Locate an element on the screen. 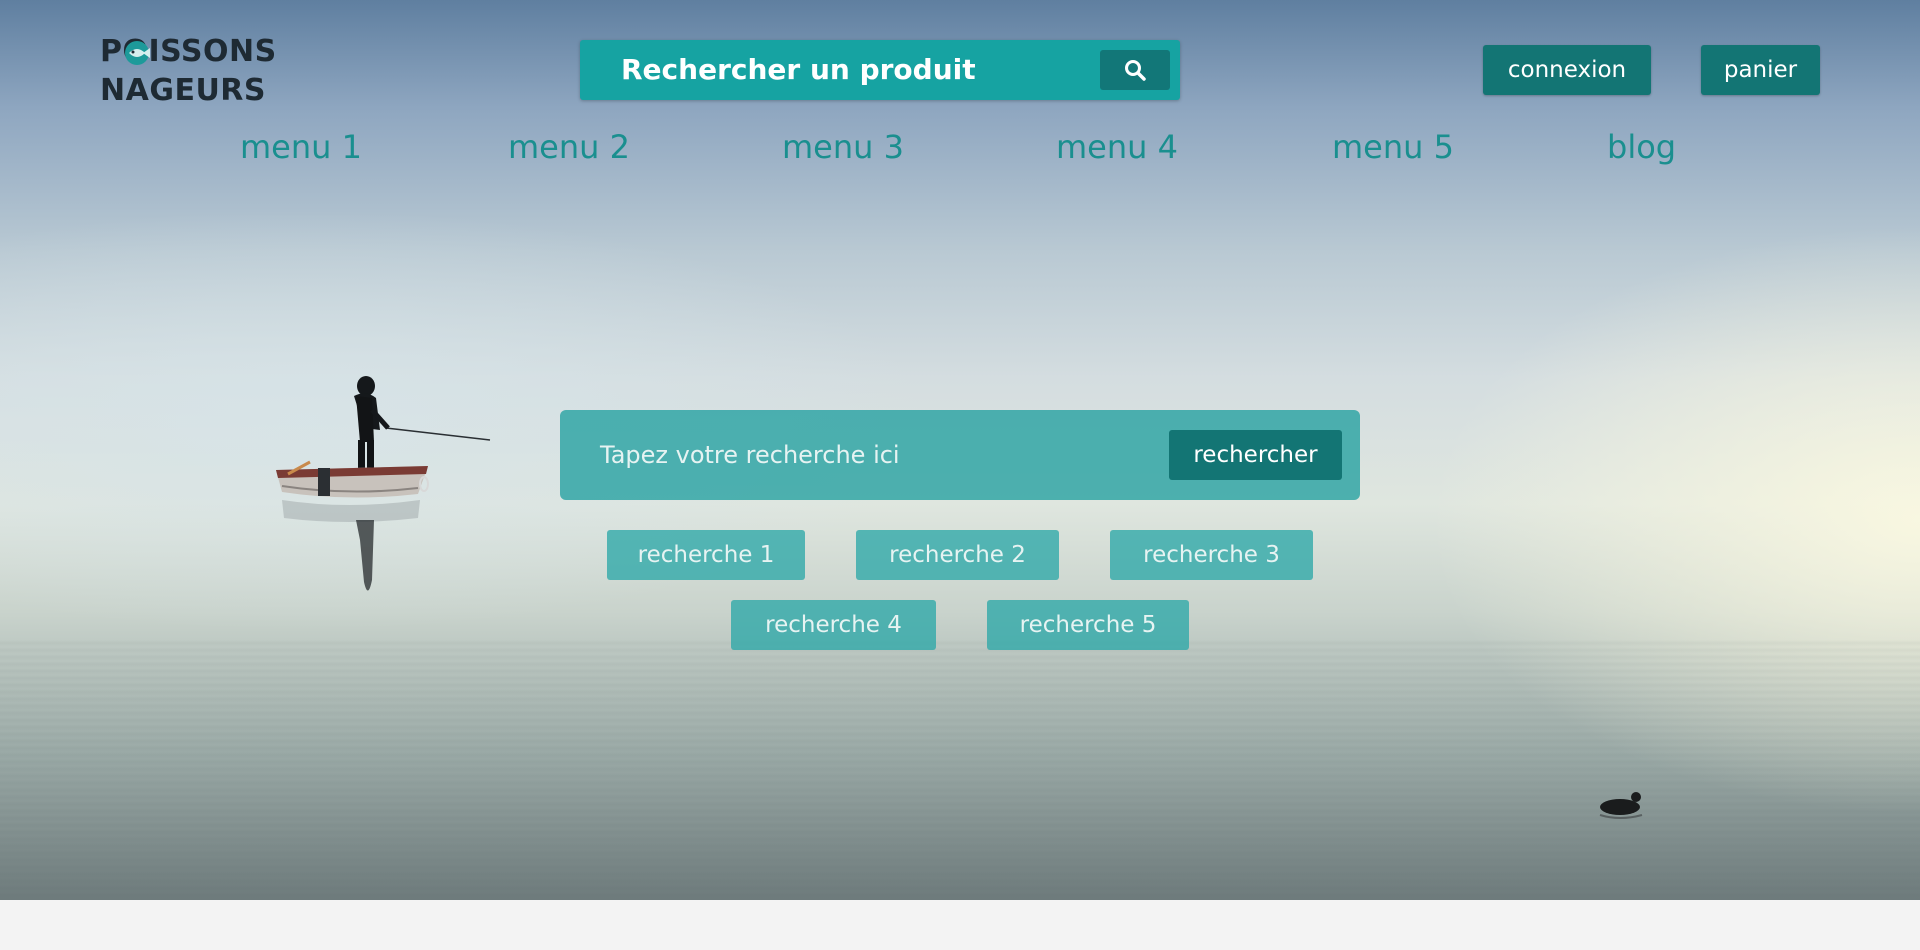 This screenshot has height=950, width=1920. fish-logo-icon is located at coordinates (137, 53).